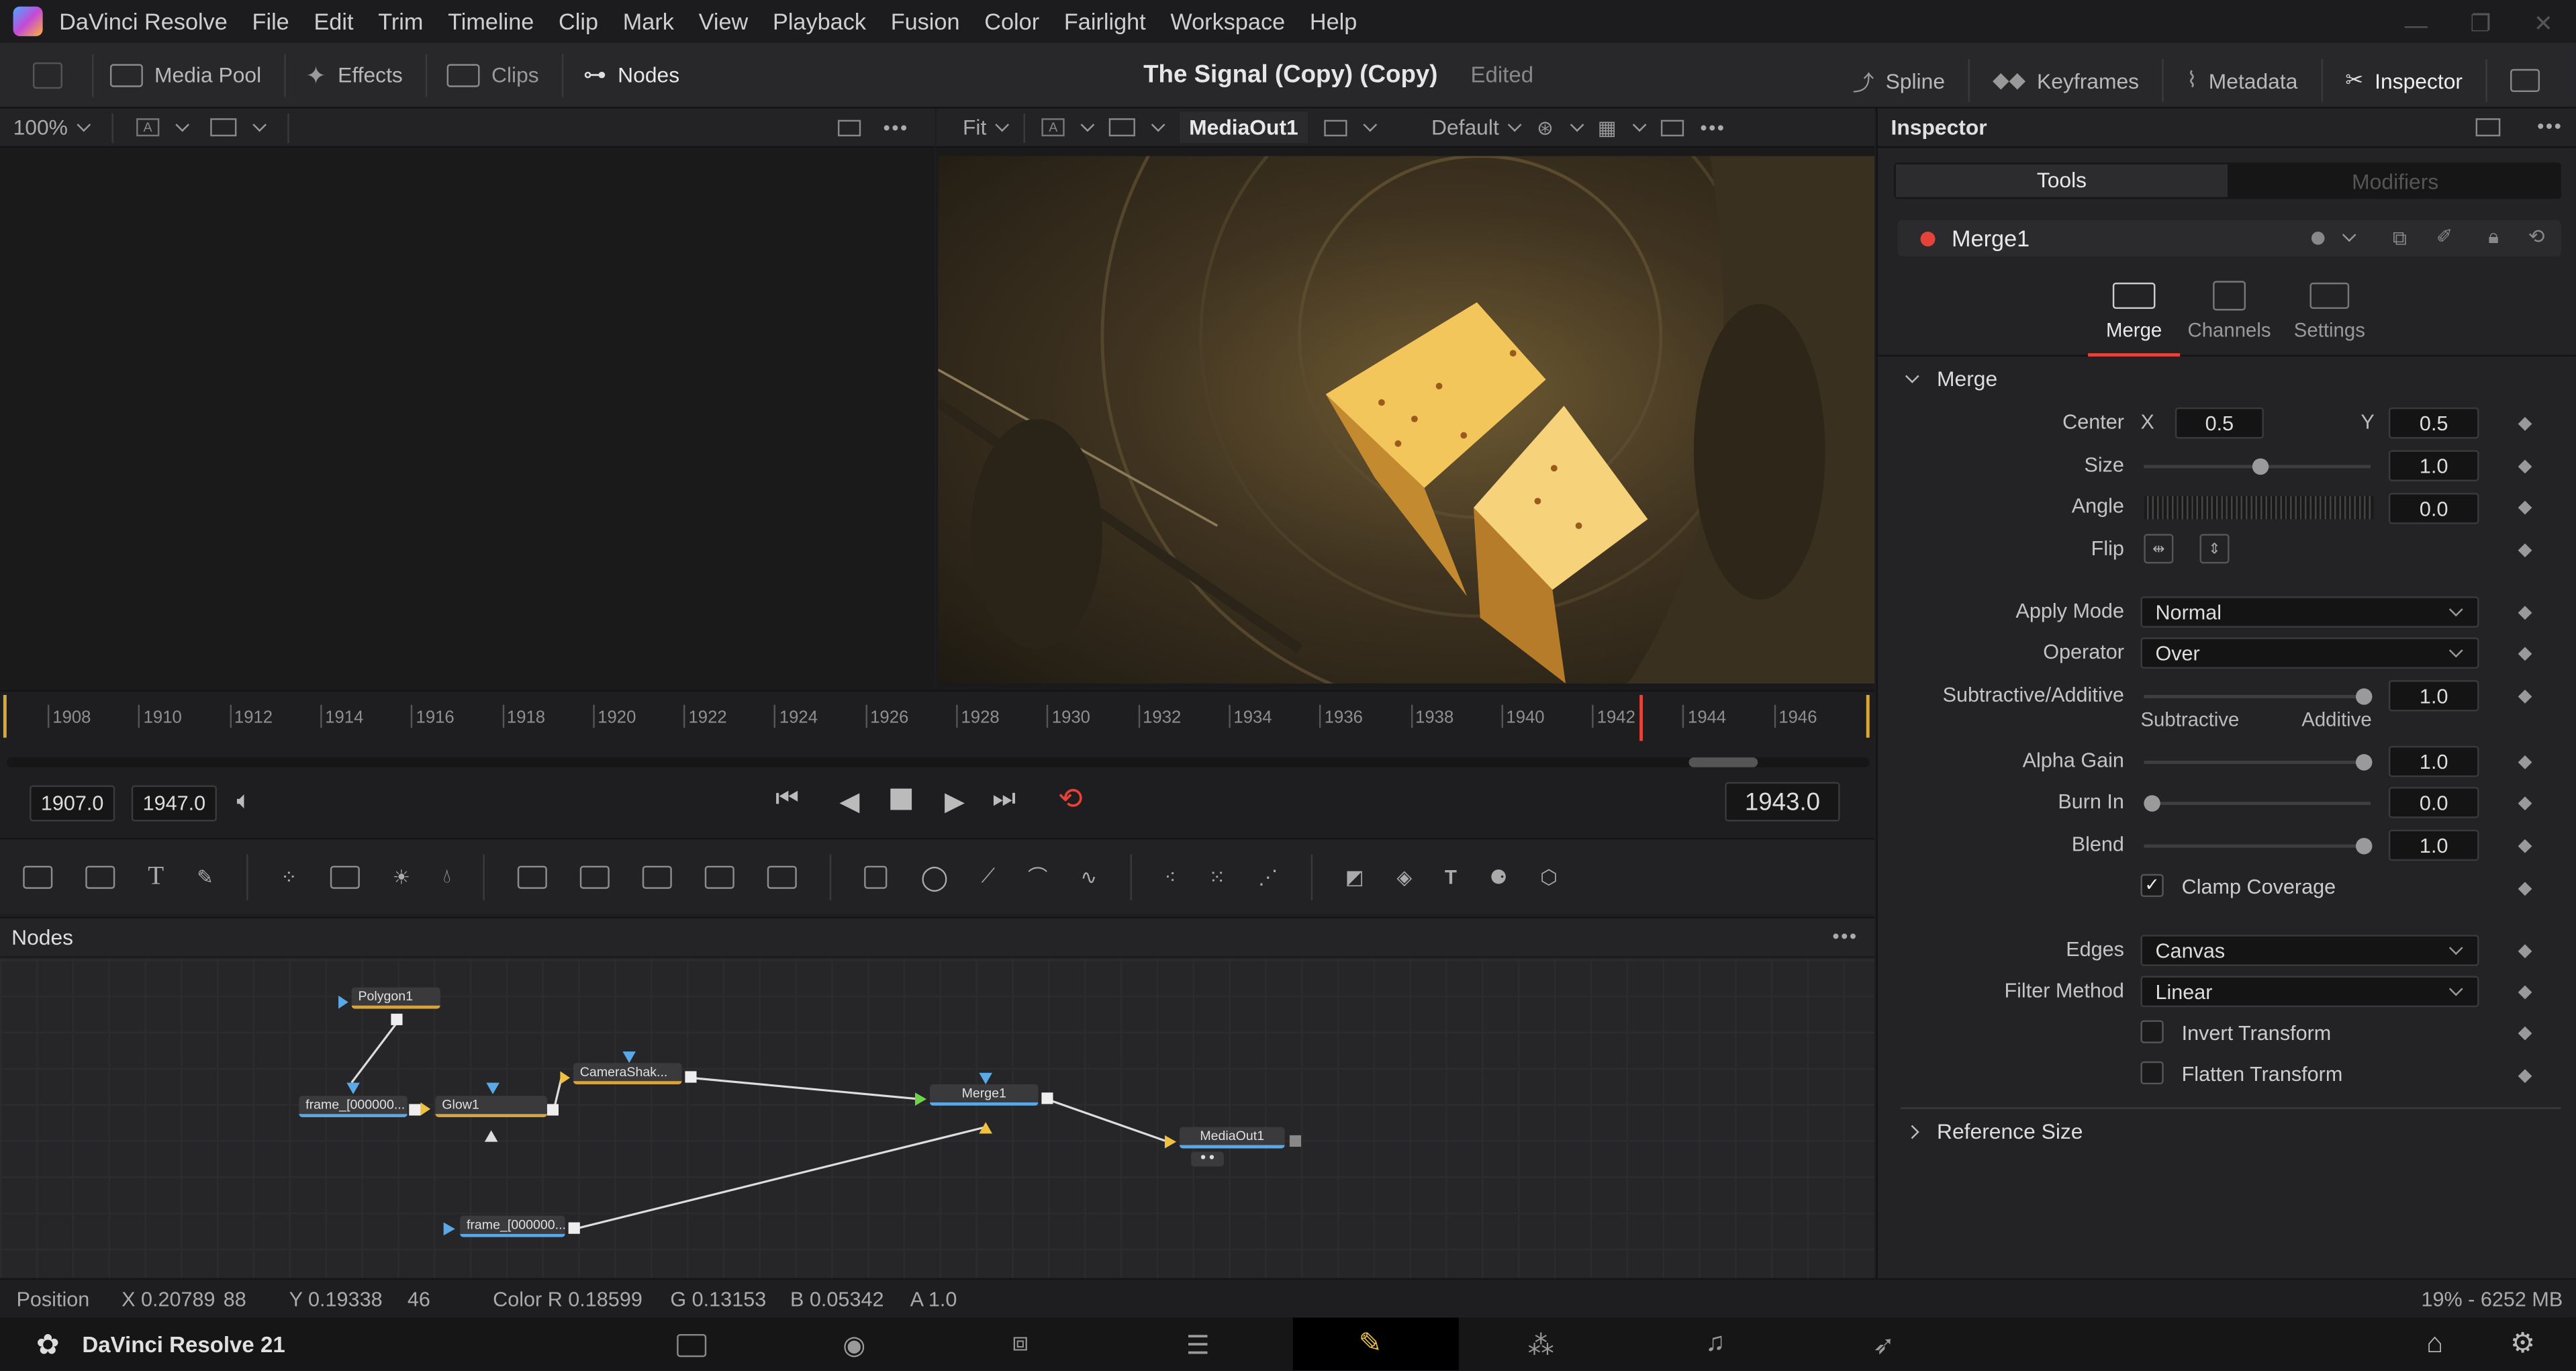 The image size is (2576, 1371). What do you see at coordinates (2364, 696) in the screenshot?
I see `subtractive-additive-knob` at bounding box center [2364, 696].